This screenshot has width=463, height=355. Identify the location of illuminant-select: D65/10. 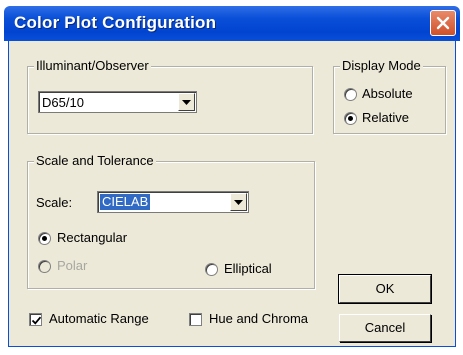
(117, 102).